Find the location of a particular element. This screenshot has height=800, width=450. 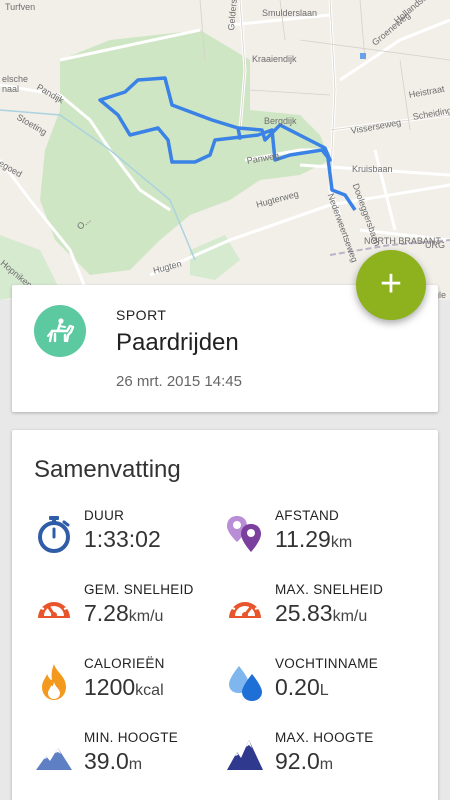

stat-value: 25.83km/u is located at coordinates (321, 613).